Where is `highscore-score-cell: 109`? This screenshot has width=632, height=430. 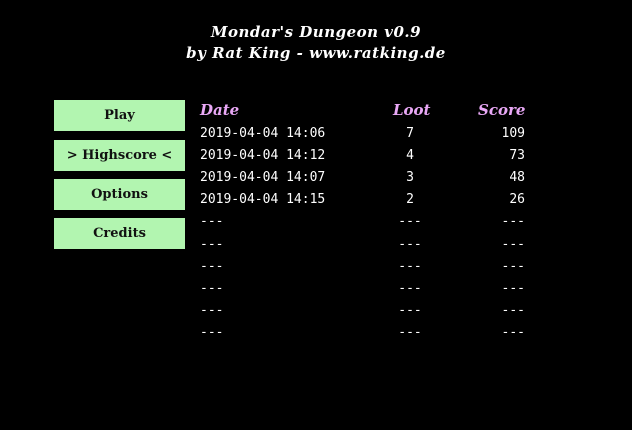
highscore-score-cell: 109 is located at coordinates (513, 133).